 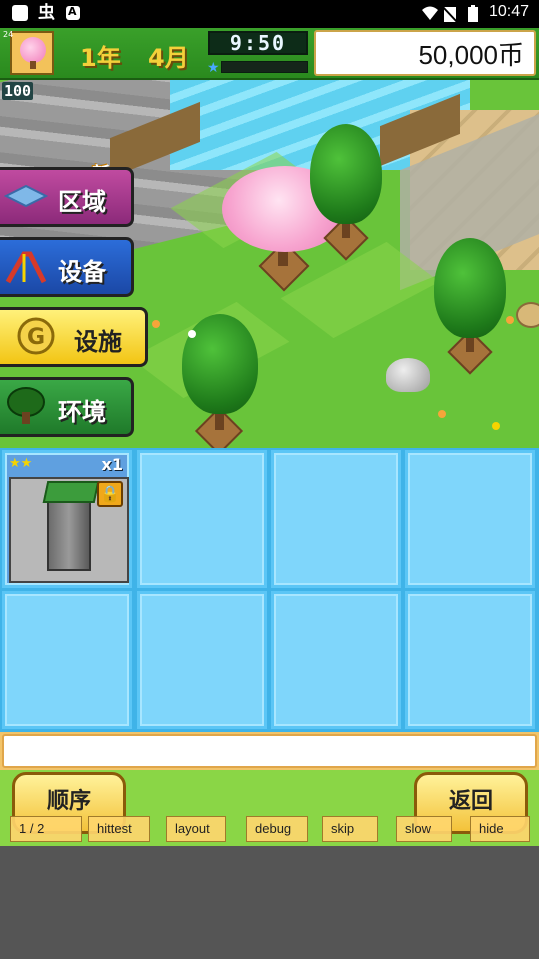 What do you see at coordinates (473, 13) in the screenshot?
I see `battery-icon` at bounding box center [473, 13].